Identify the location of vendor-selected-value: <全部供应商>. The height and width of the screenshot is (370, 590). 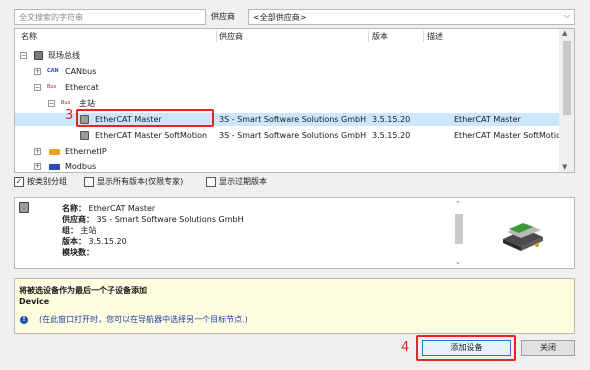
(280, 17).